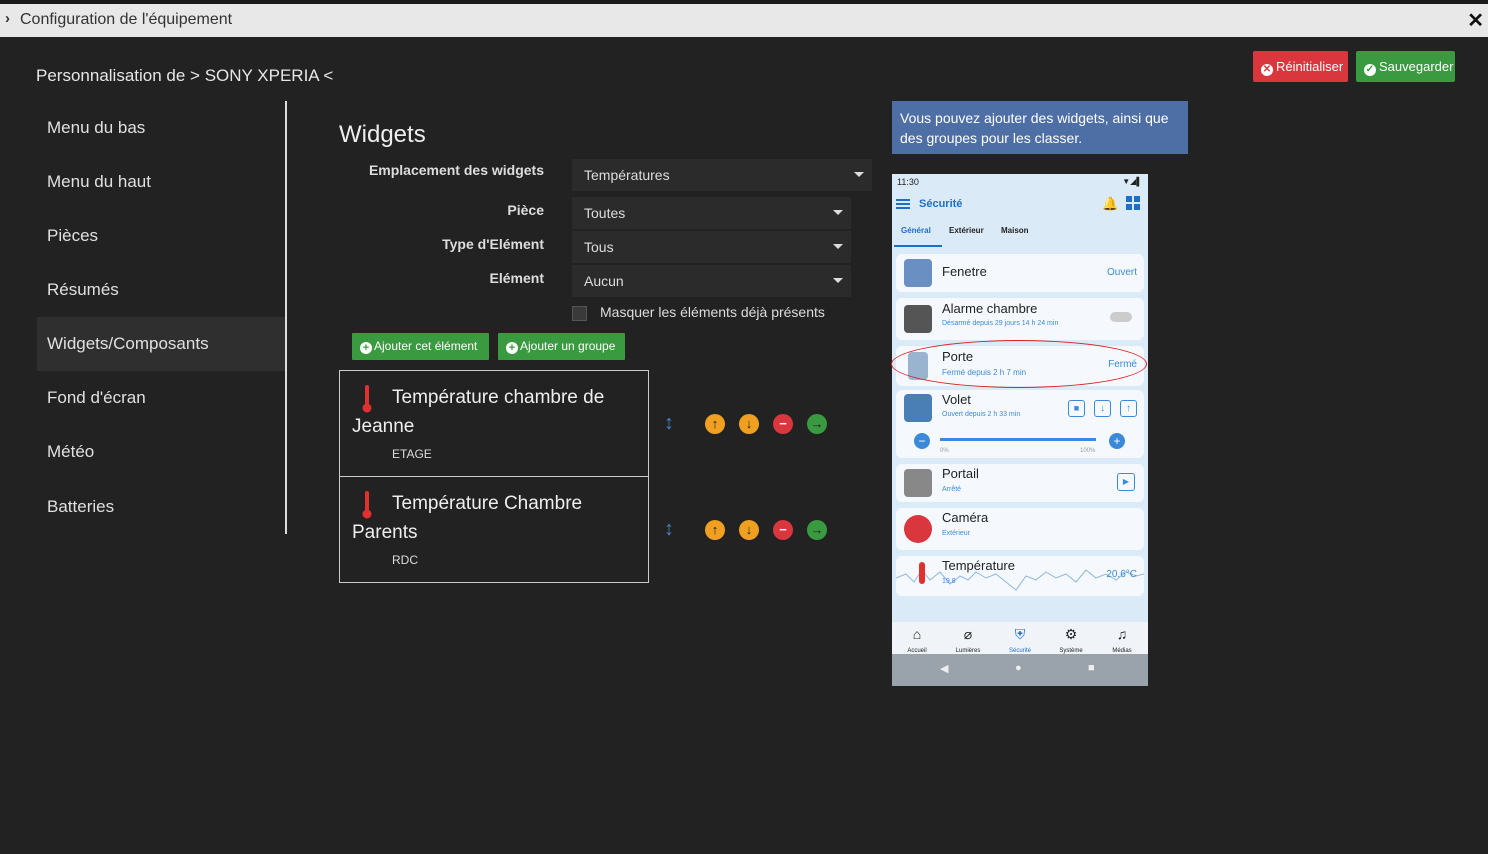  What do you see at coordinates (722, 175) in the screenshot?
I see `location-select: Températures` at bounding box center [722, 175].